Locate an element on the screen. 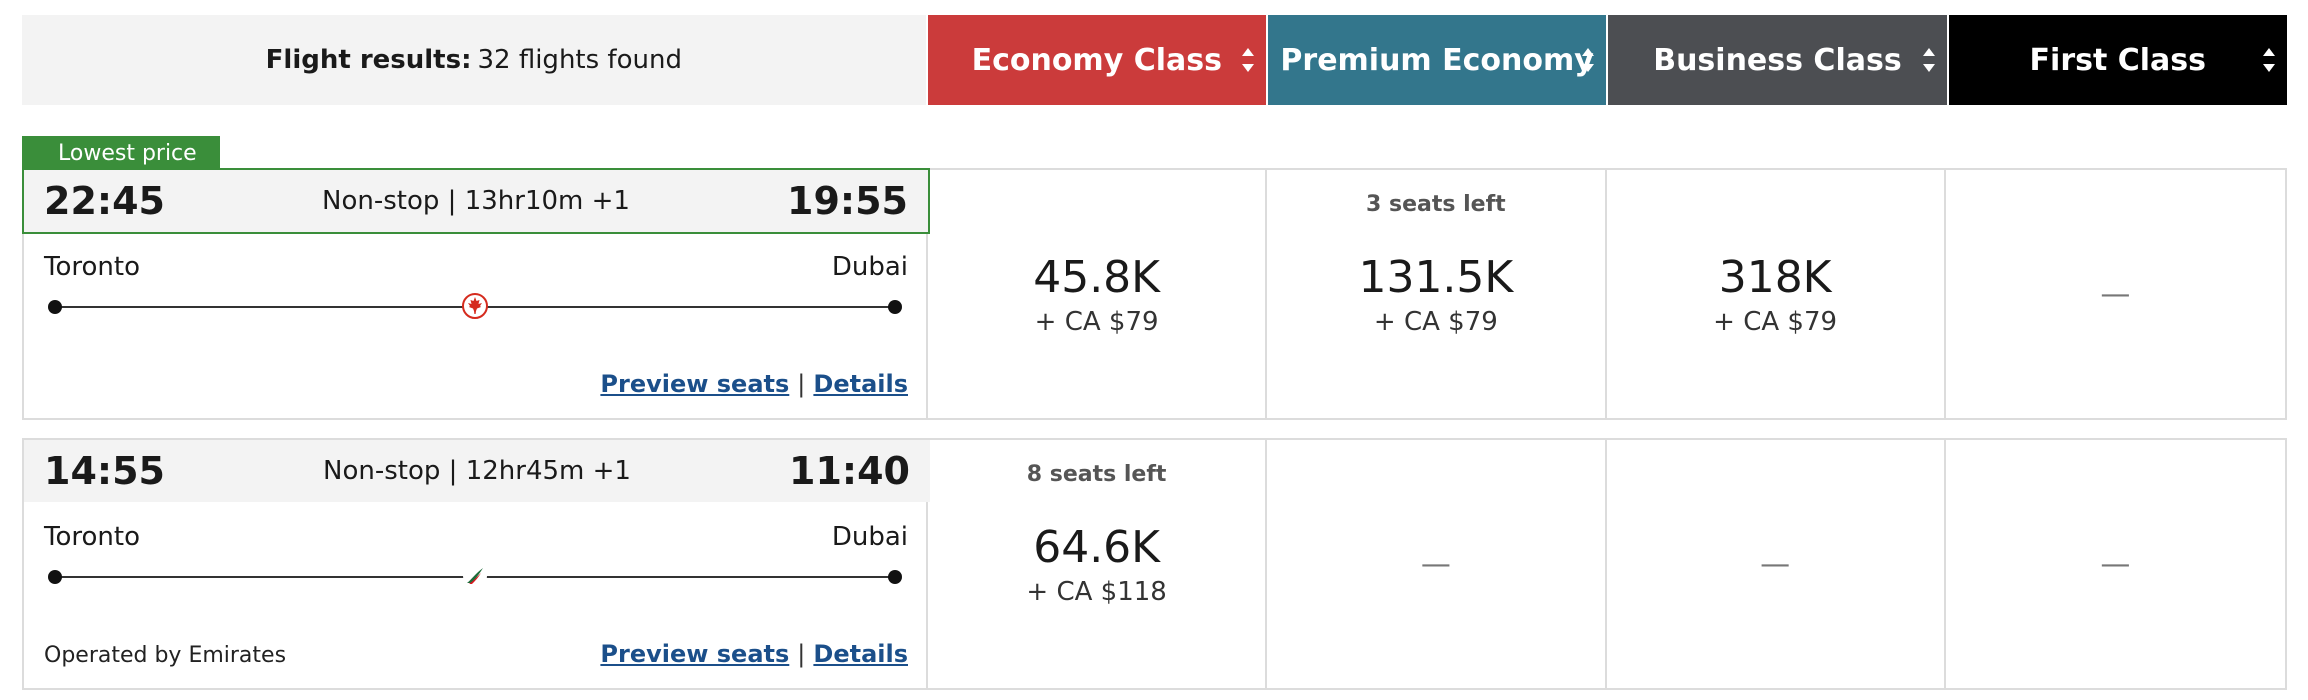 Image resolution: width=2308 pixels, height=700 pixels. results-count: 32 flights found is located at coordinates (579, 60).